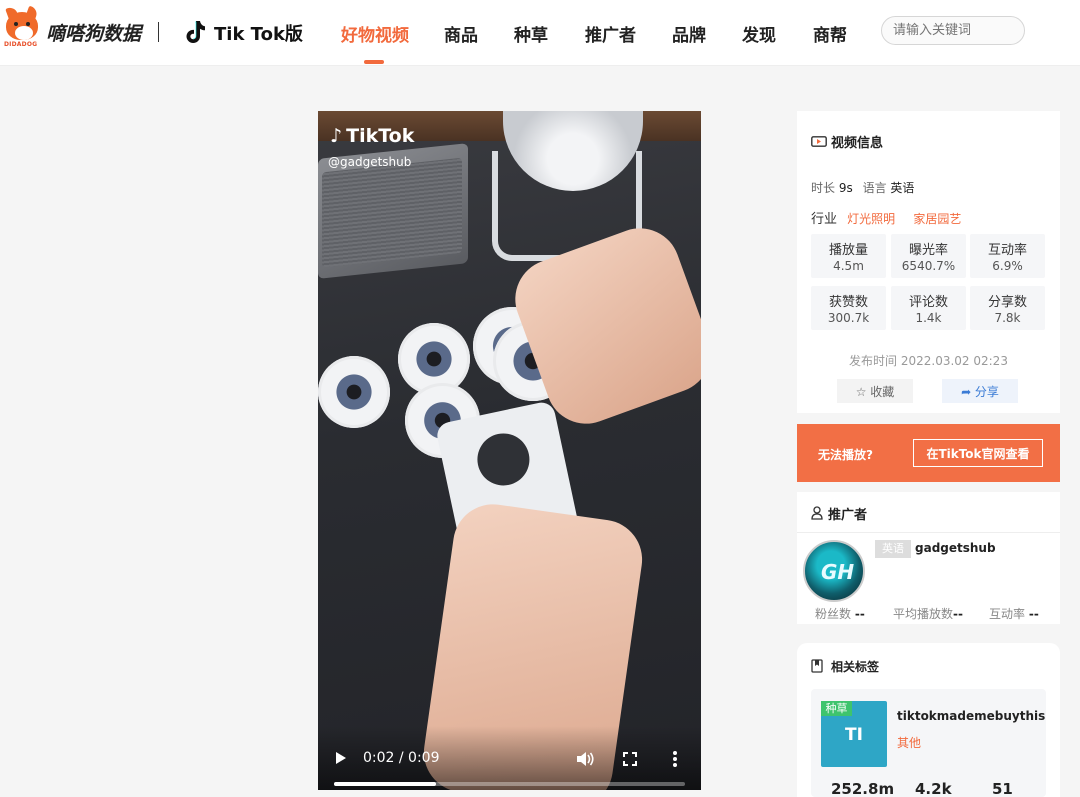  Describe the element at coordinates (22, 26) in the screenshot. I see `dog-logo-icon` at that location.